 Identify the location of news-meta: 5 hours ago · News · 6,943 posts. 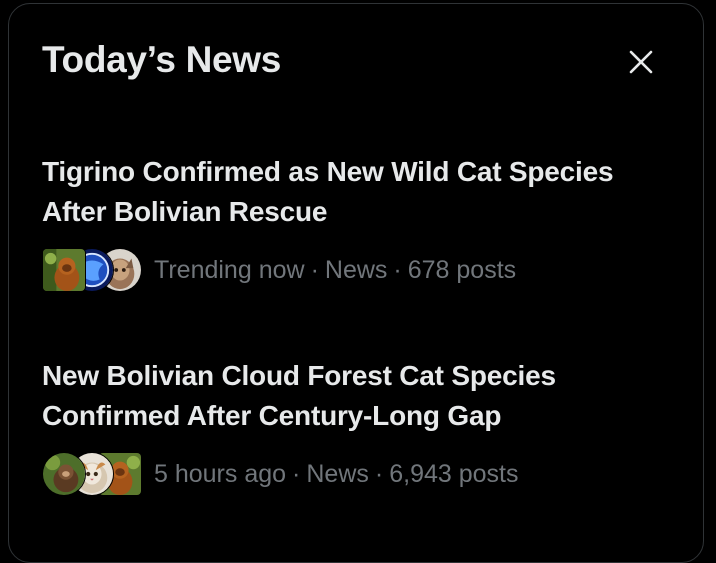
(336, 474).